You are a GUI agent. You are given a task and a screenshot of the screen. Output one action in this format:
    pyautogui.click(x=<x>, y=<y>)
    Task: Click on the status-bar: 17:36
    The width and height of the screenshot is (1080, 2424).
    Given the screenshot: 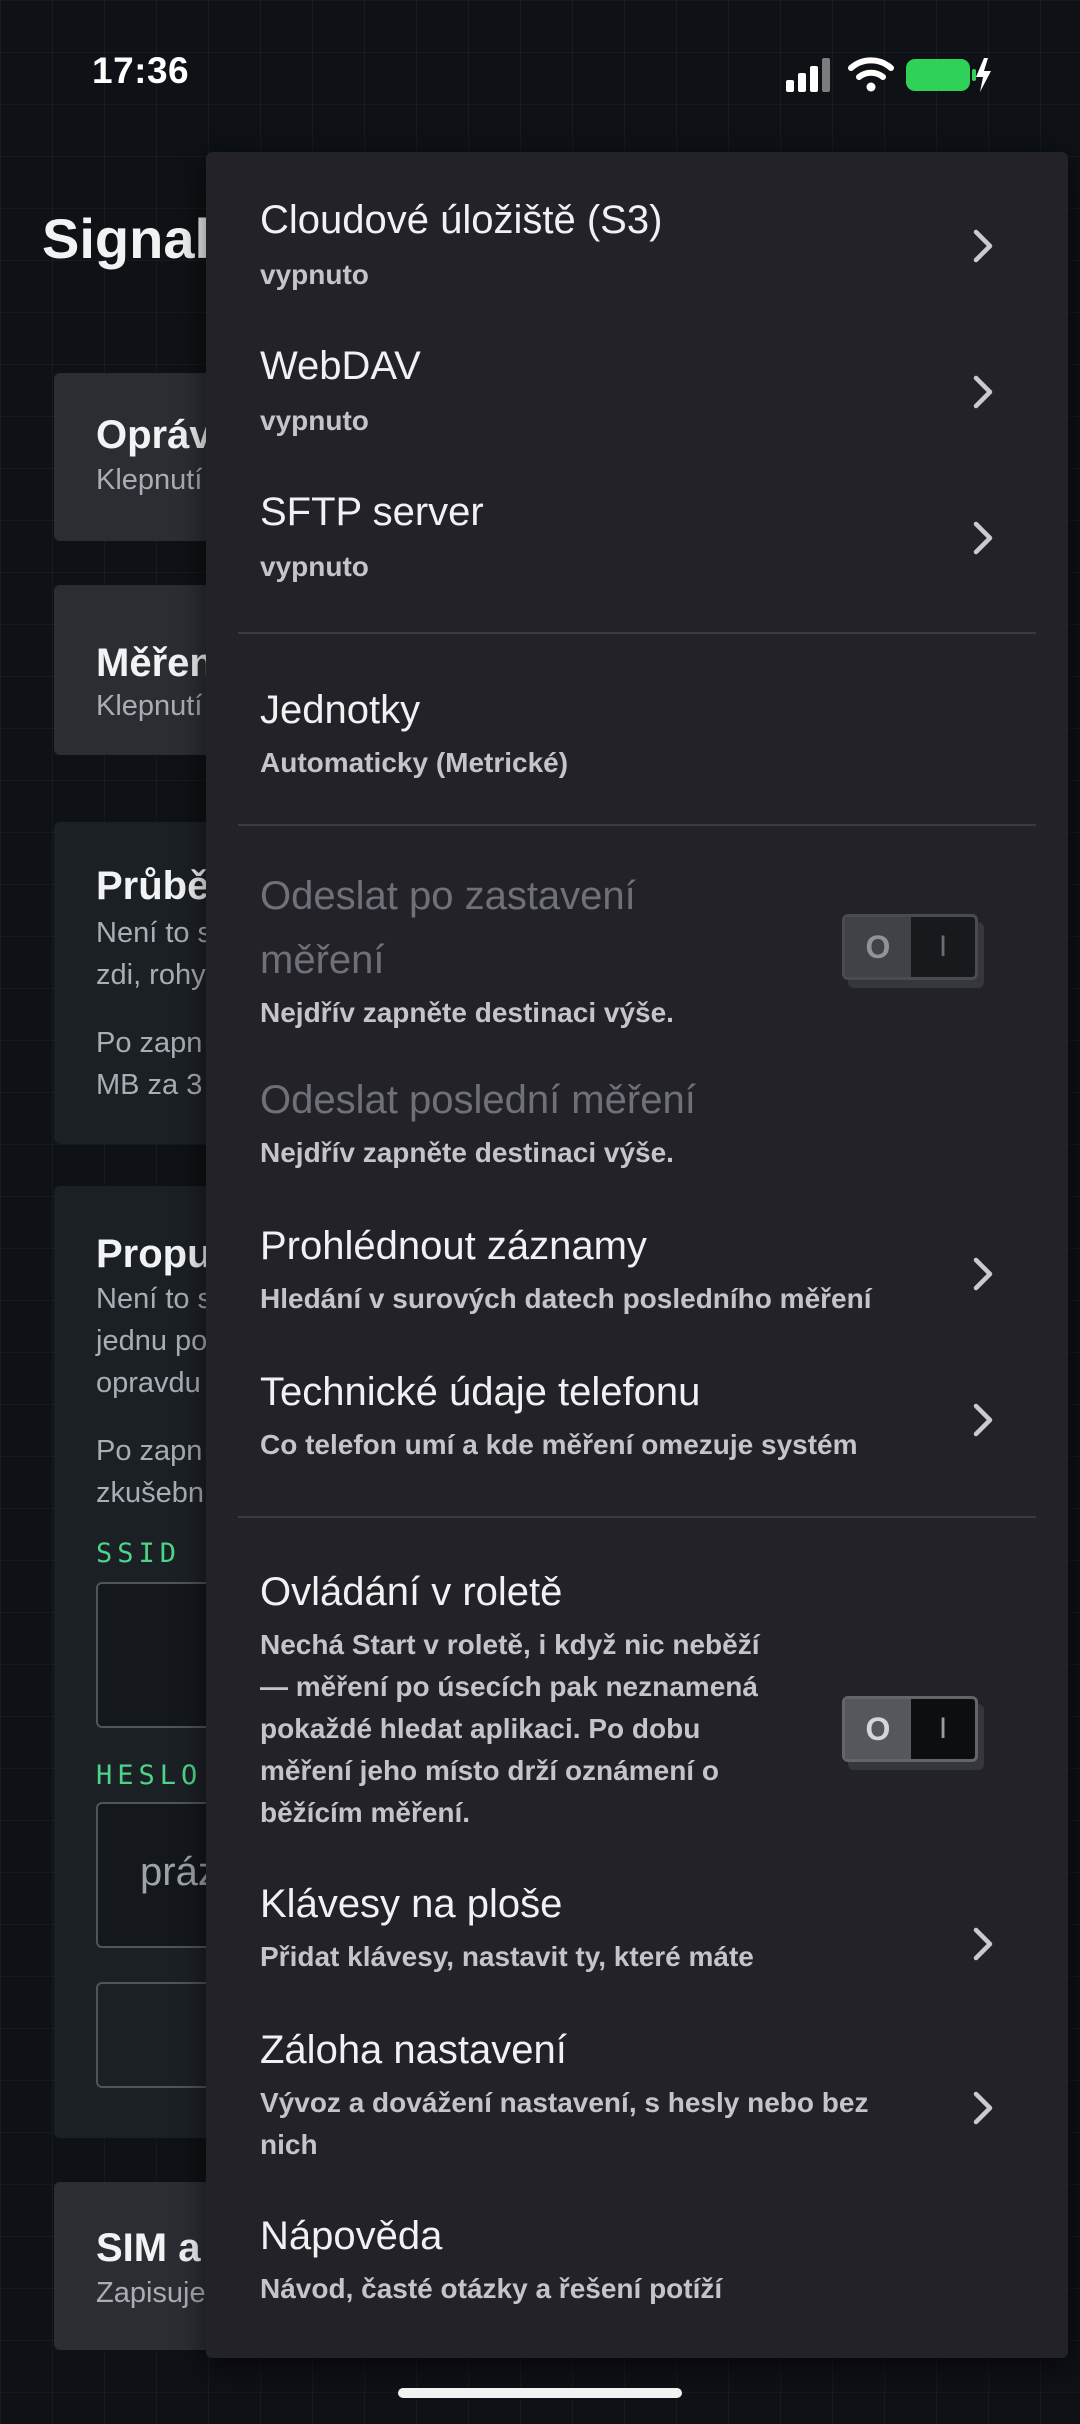 What is the action you would take?
    pyautogui.click(x=540, y=75)
    